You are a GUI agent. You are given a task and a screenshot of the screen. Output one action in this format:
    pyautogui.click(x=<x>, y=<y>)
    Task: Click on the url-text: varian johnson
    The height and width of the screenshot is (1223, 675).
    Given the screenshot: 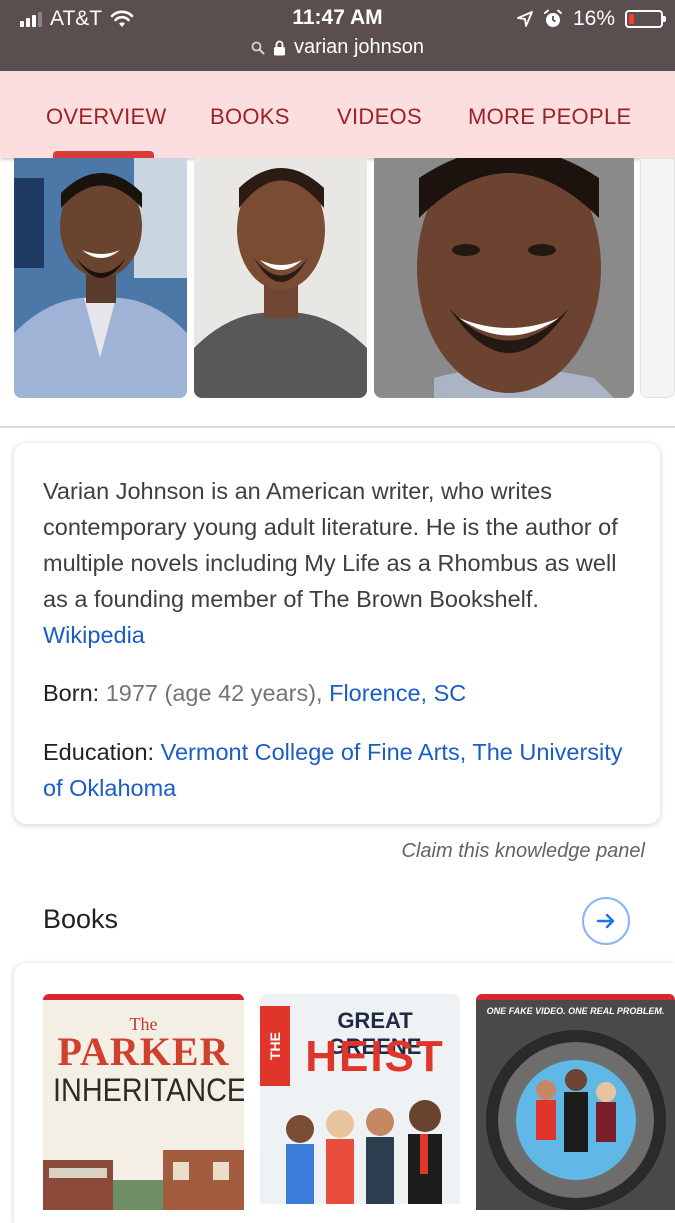 What is the action you would take?
    pyautogui.click(x=359, y=47)
    